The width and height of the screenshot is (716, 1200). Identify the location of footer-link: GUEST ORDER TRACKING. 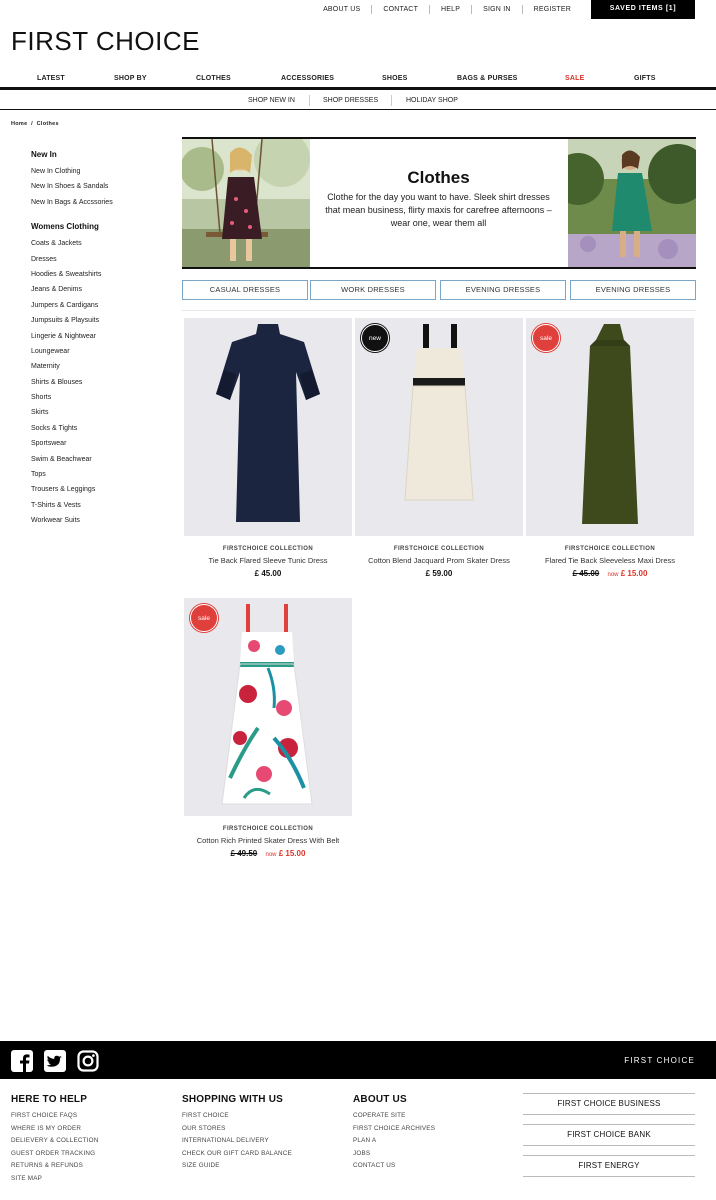
(54, 1154).